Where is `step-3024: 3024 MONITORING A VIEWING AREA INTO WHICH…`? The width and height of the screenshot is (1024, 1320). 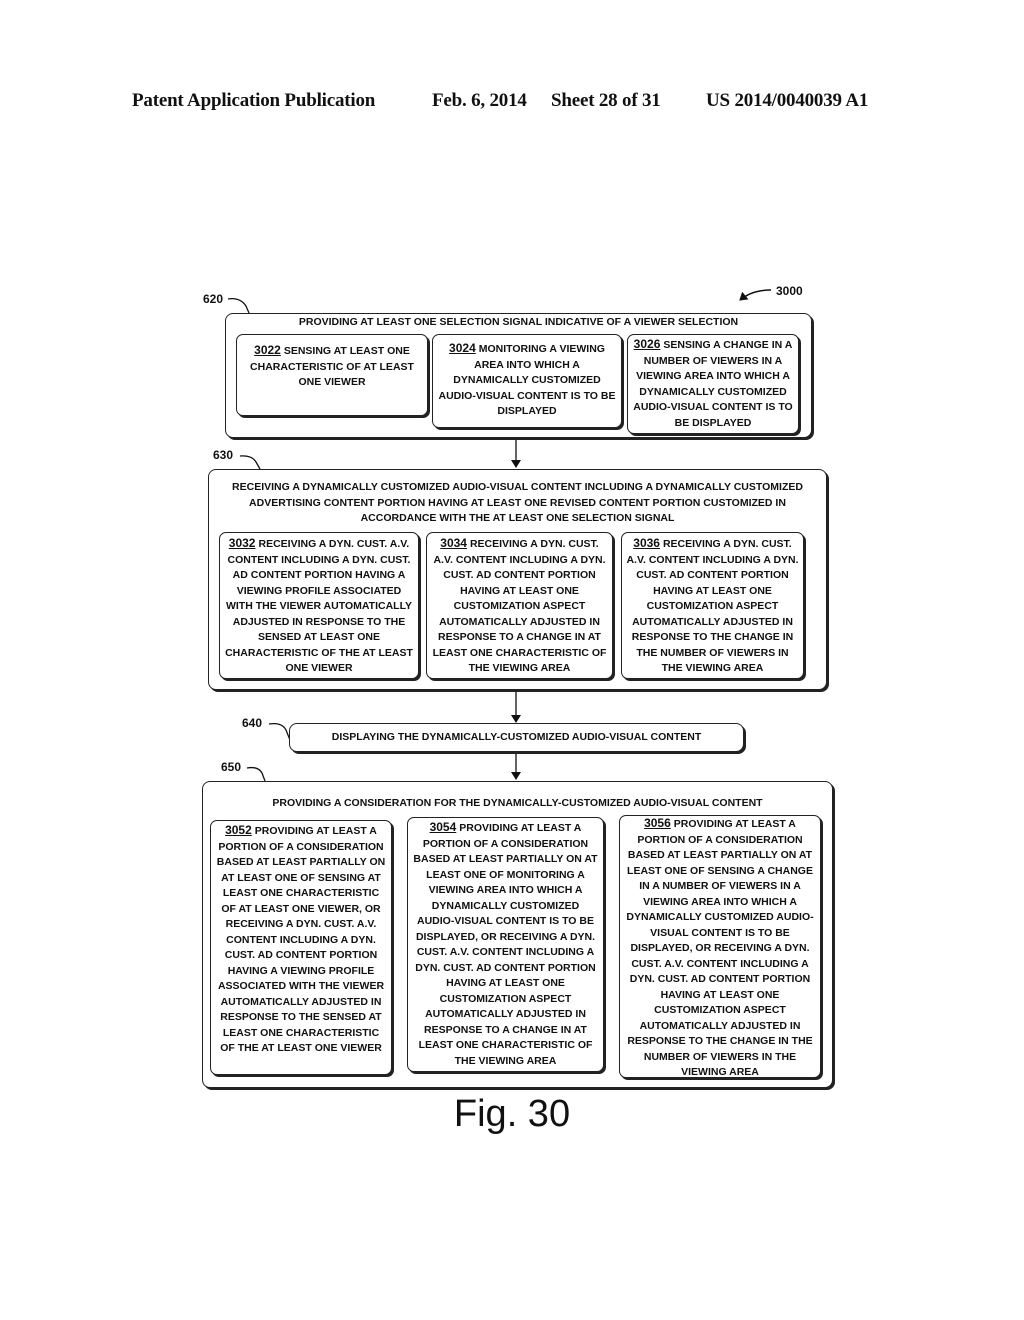
step-3024: 3024 MONITORING A VIEWING AREA INTO WHICH… is located at coordinates (527, 381).